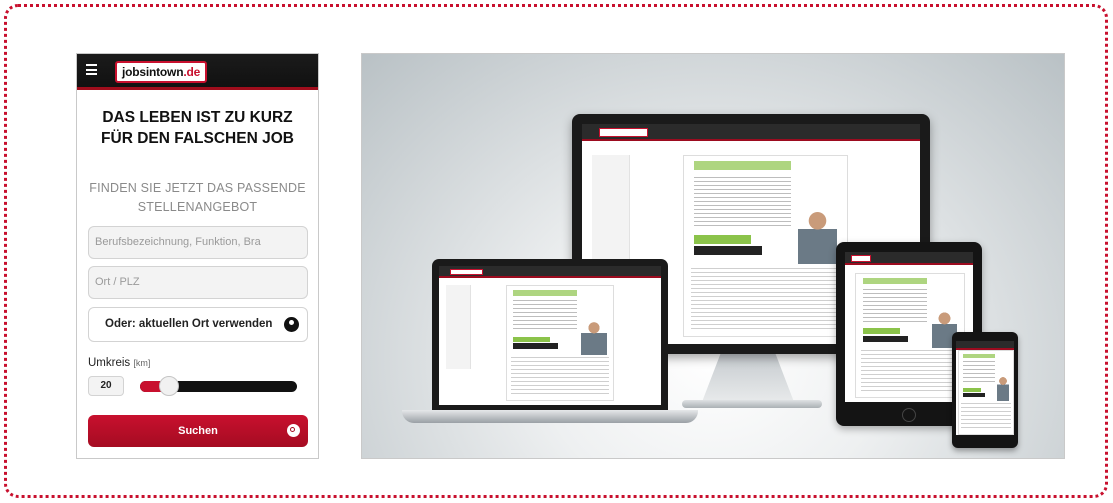  I want to click on radius-label: Umkreis [km], so click(119, 363).